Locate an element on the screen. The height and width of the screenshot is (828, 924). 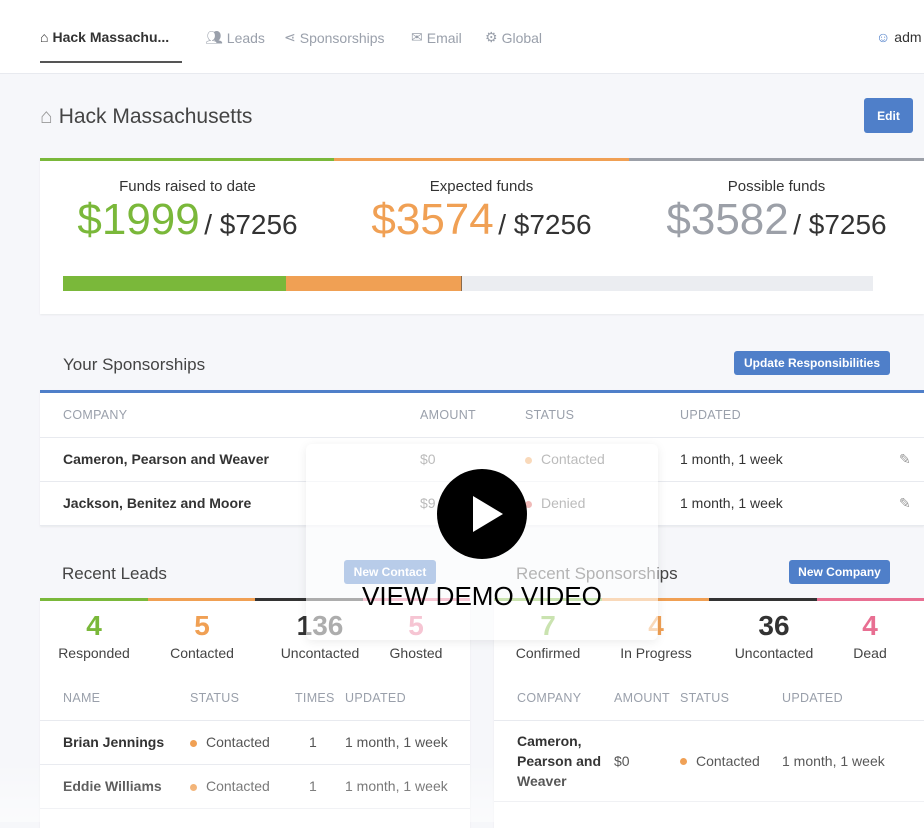
users-icon: 👥︎ is located at coordinates (214, 37).